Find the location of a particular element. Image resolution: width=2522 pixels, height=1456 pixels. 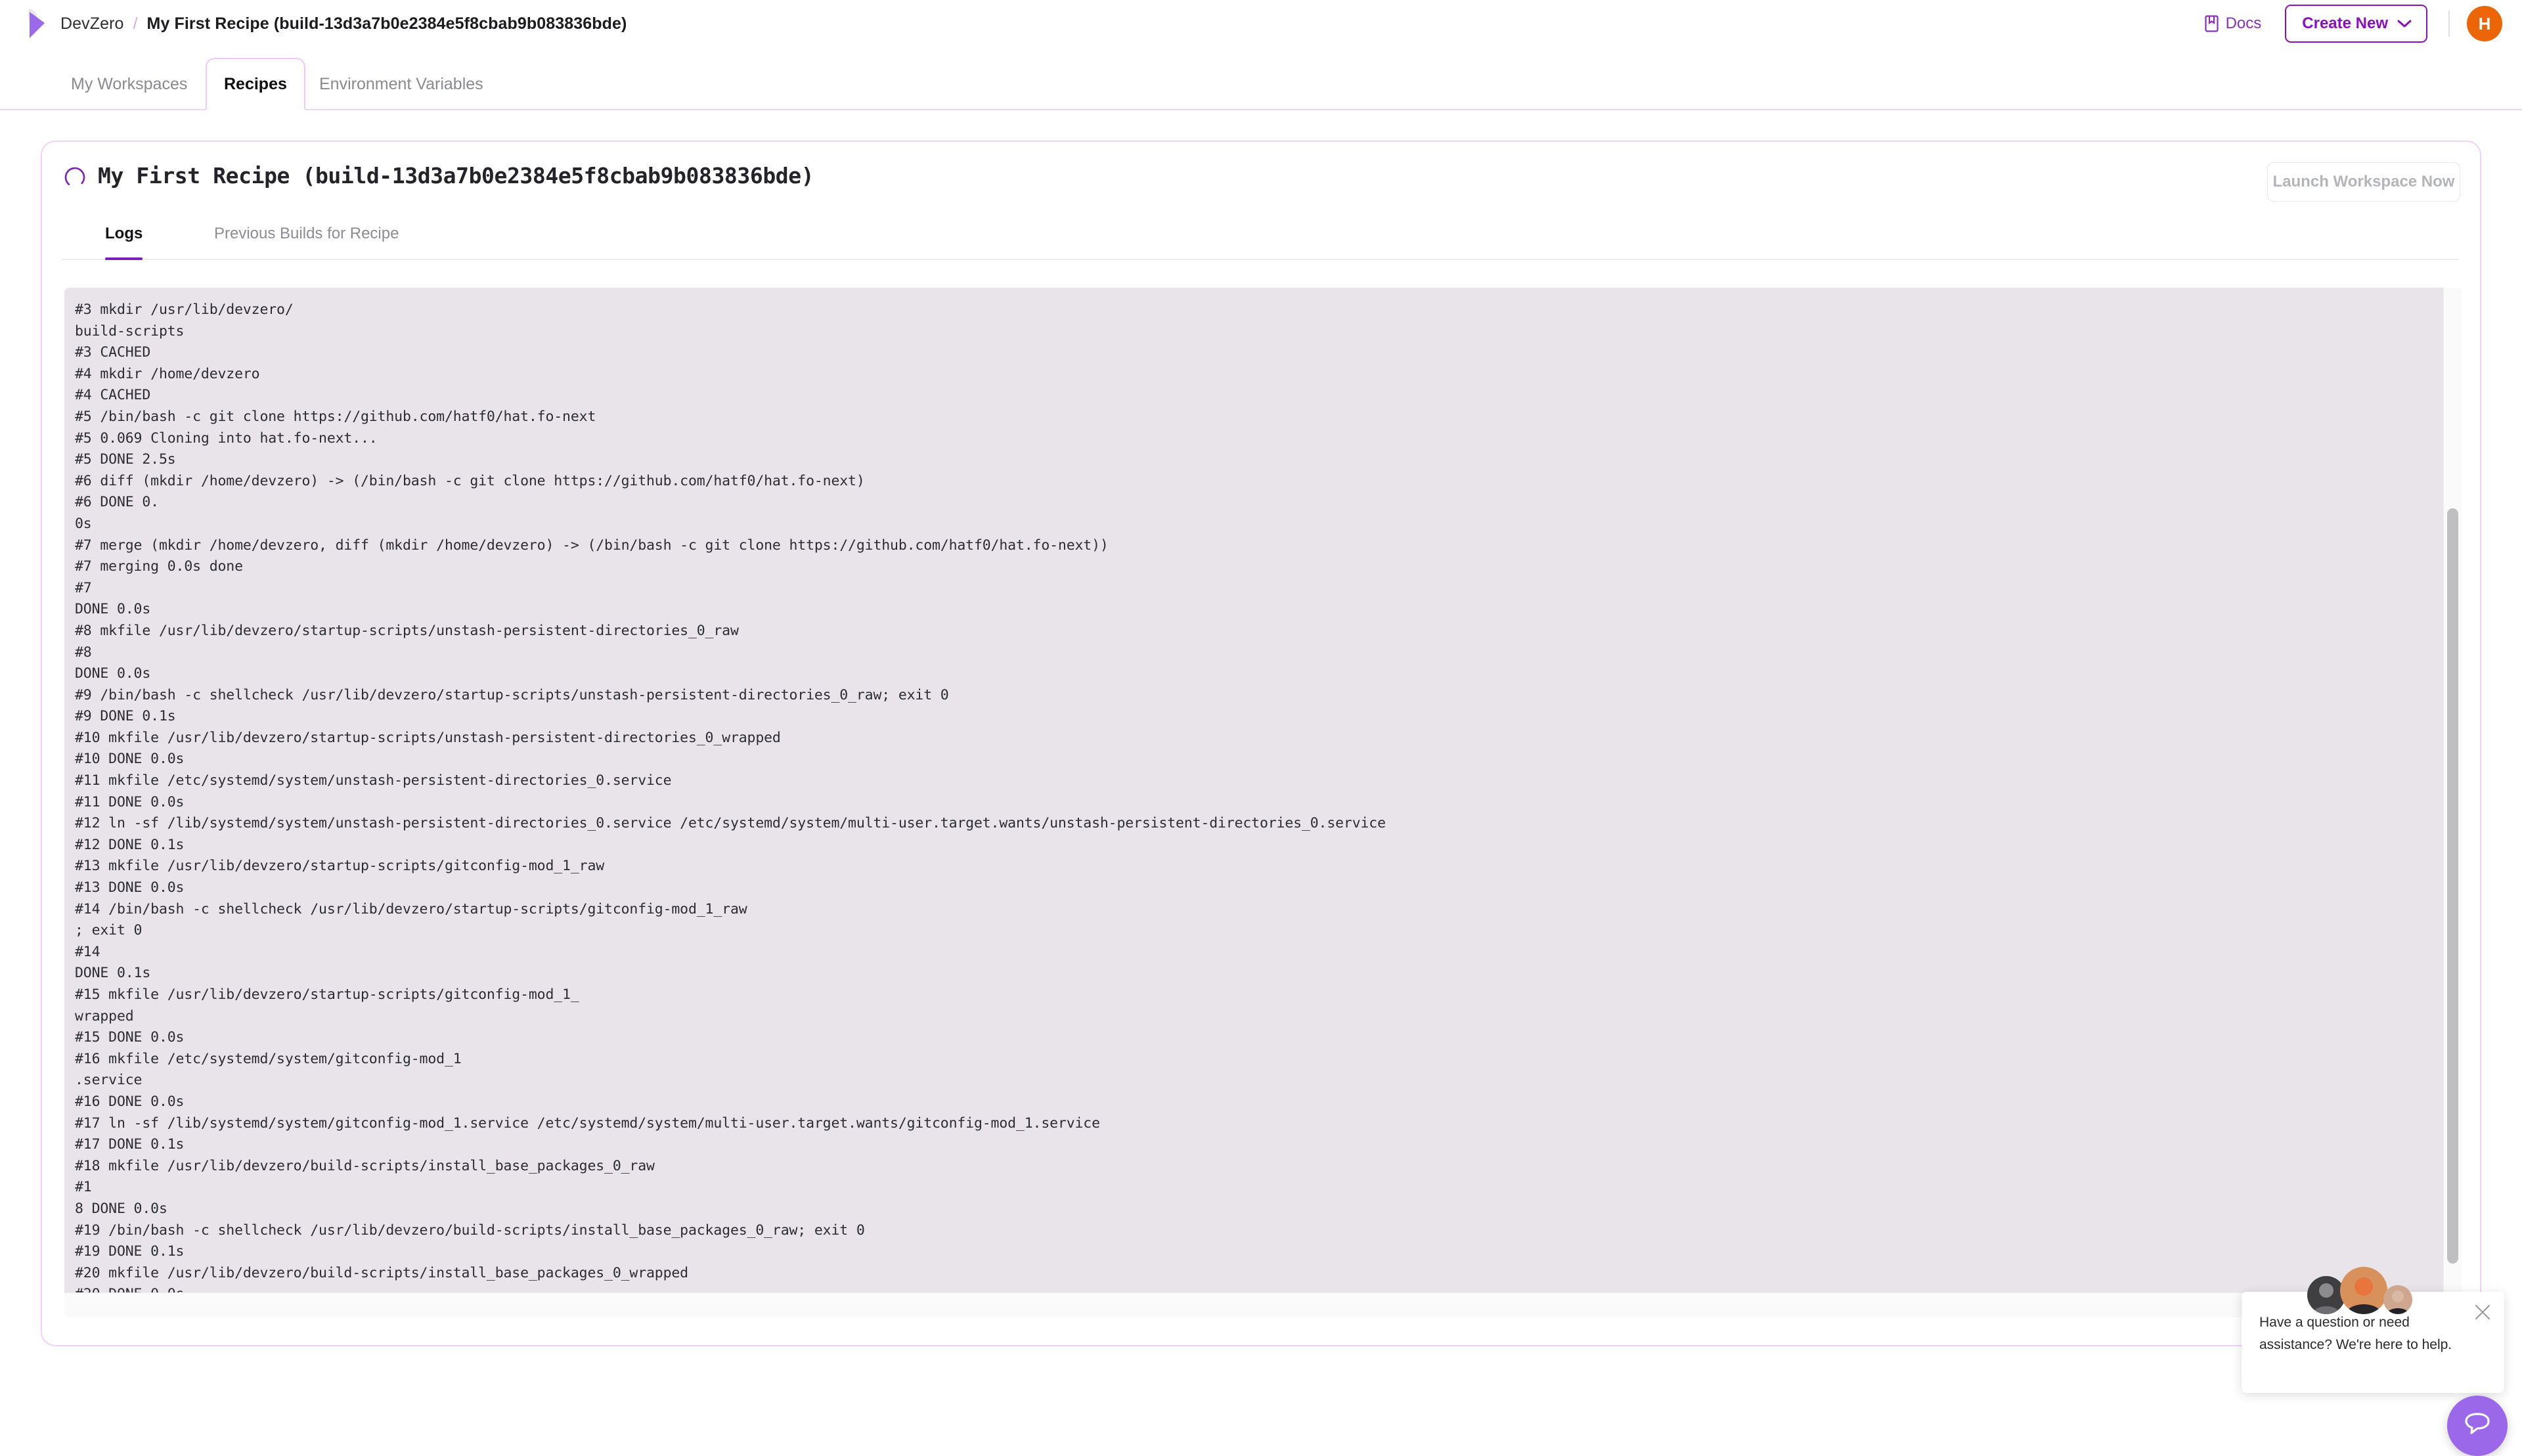

tab-label: Recipes is located at coordinates (255, 84).